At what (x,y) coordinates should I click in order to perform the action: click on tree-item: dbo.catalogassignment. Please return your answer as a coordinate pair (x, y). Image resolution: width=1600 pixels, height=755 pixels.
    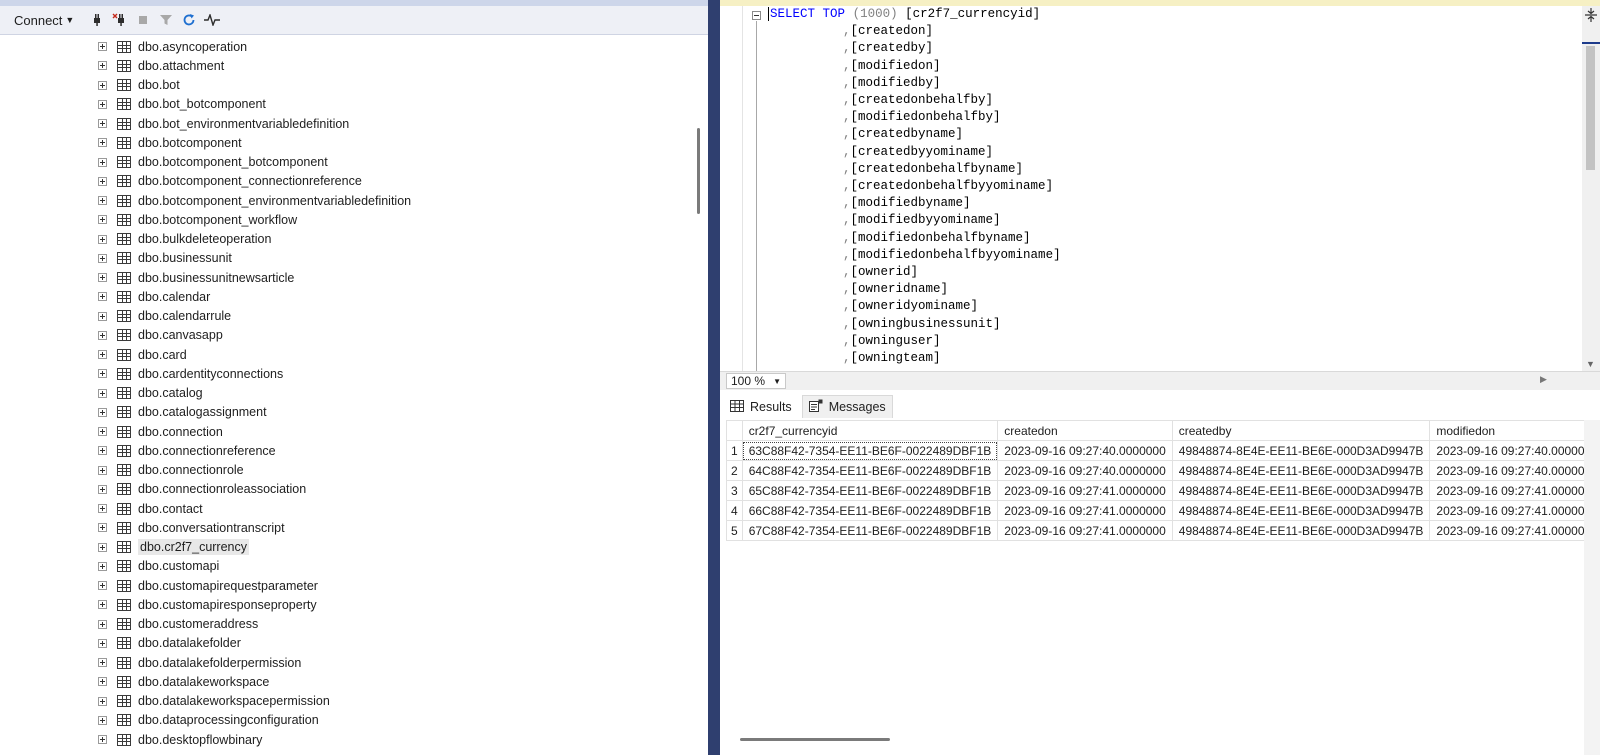
    Looking at the image, I should click on (182, 412).